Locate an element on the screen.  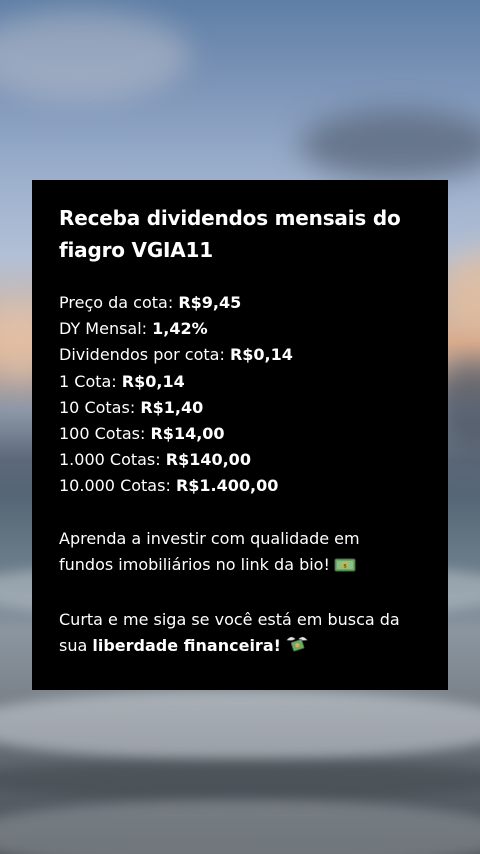
stat-label: DY Mensal: is located at coordinates (103, 329).